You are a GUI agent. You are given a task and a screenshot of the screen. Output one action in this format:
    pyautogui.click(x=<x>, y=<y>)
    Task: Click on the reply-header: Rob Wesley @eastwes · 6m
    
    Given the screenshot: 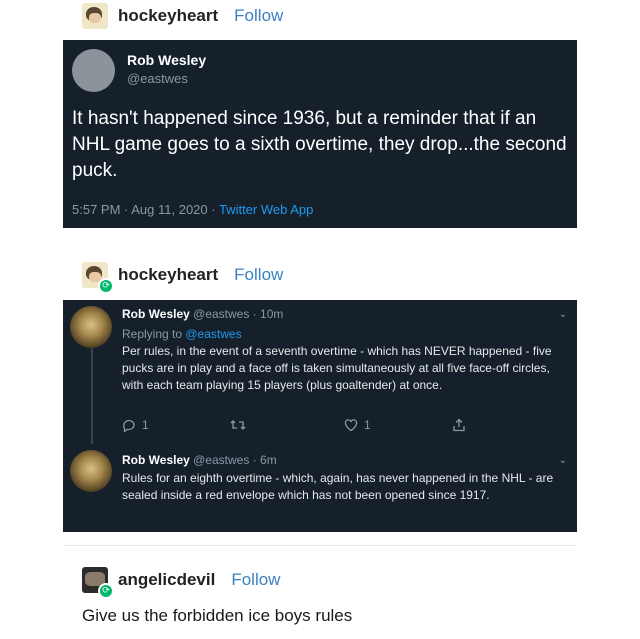 What is the action you would take?
    pyautogui.click(x=199, y=460)
    